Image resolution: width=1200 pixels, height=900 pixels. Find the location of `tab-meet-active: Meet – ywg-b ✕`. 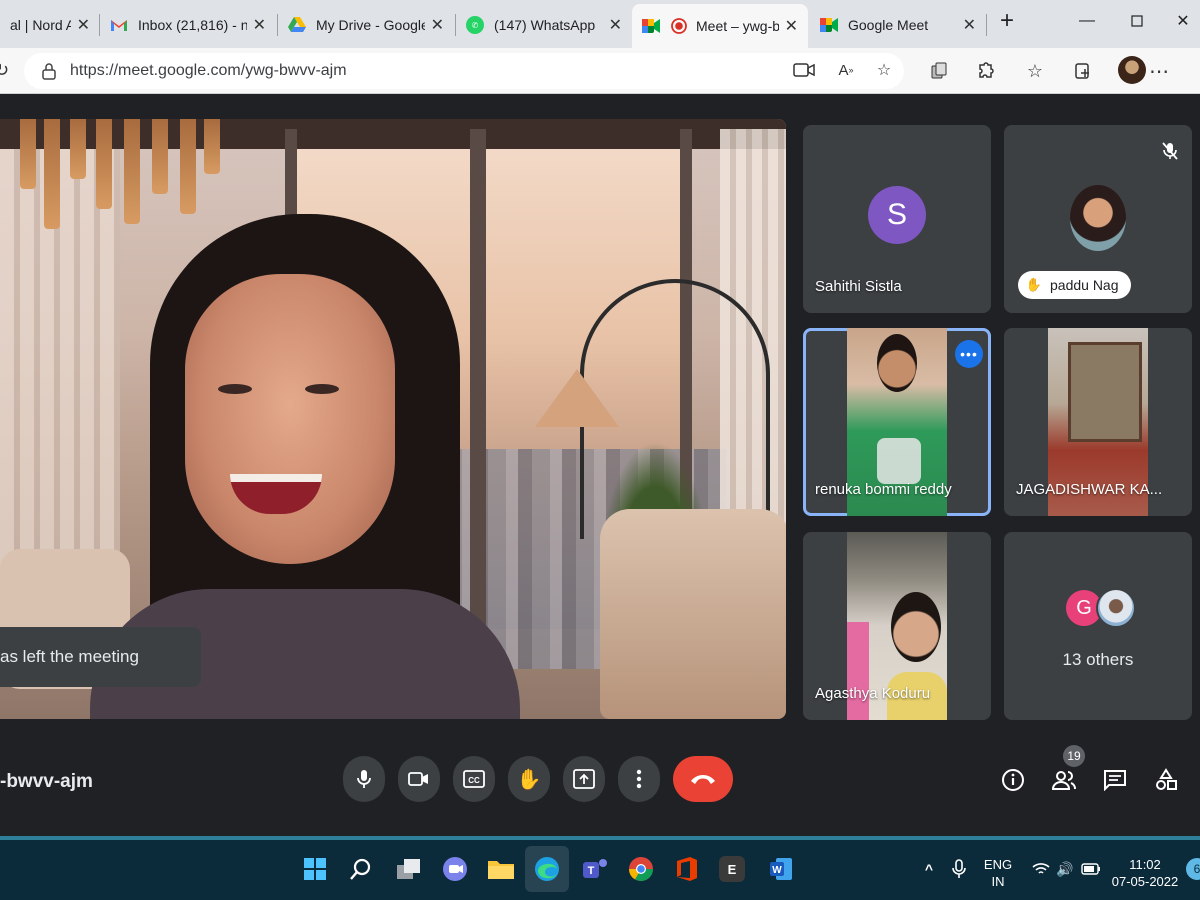

tab-meet-active: Meet – ywg-b ✕ is located at coordinates (720, 26).